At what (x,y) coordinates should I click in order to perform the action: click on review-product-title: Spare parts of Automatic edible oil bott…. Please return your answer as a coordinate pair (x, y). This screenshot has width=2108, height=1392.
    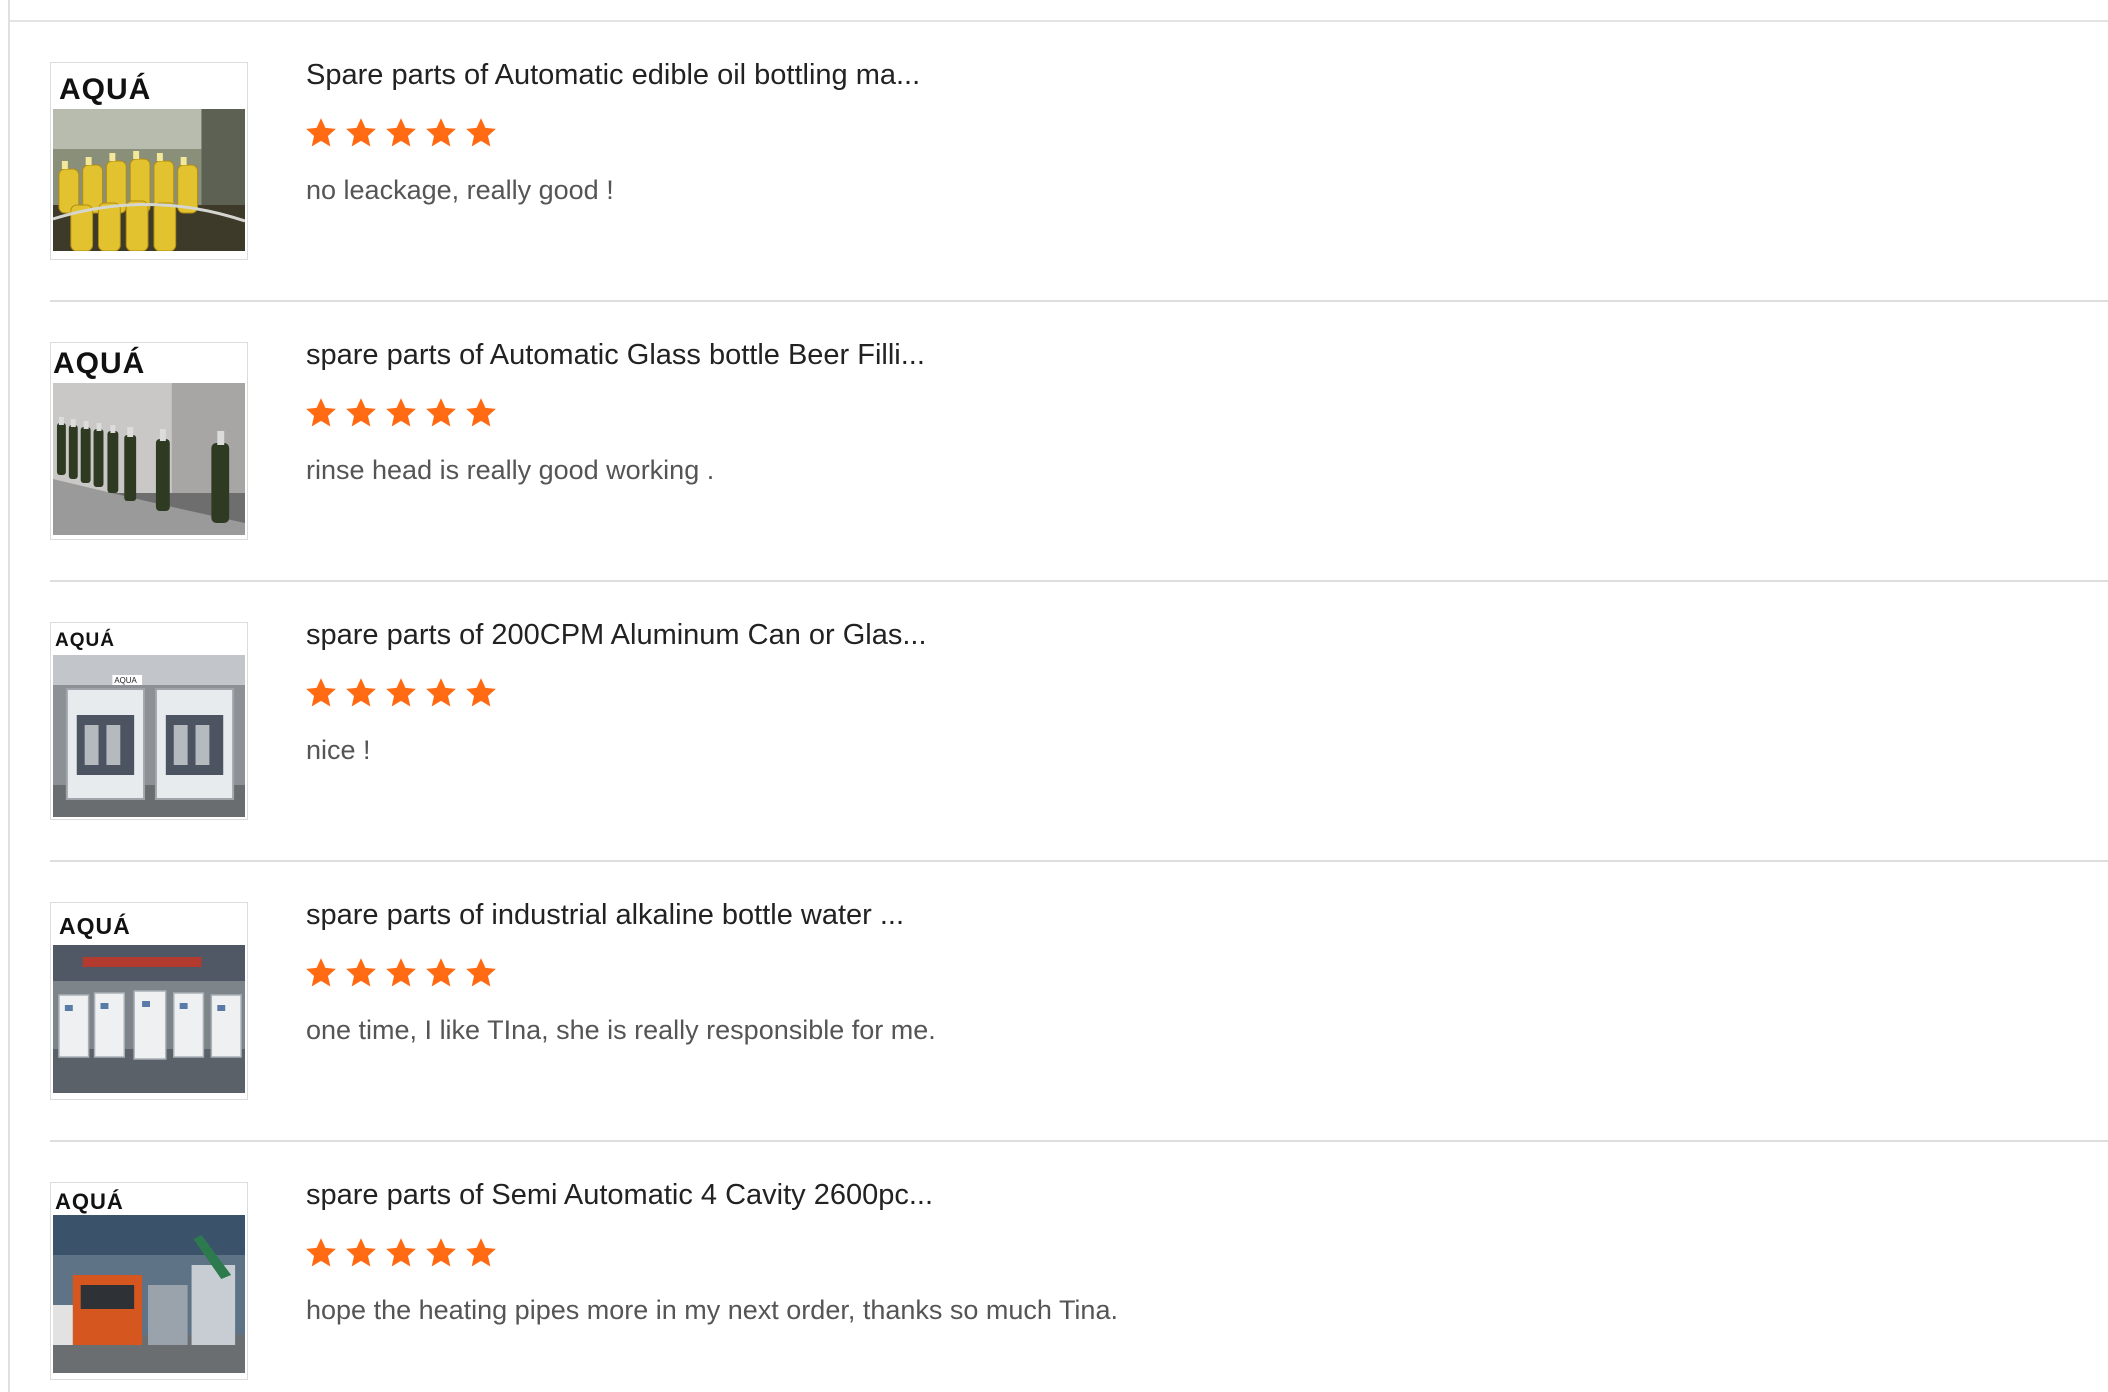
    Looking at the image, I should click on (613, 75).